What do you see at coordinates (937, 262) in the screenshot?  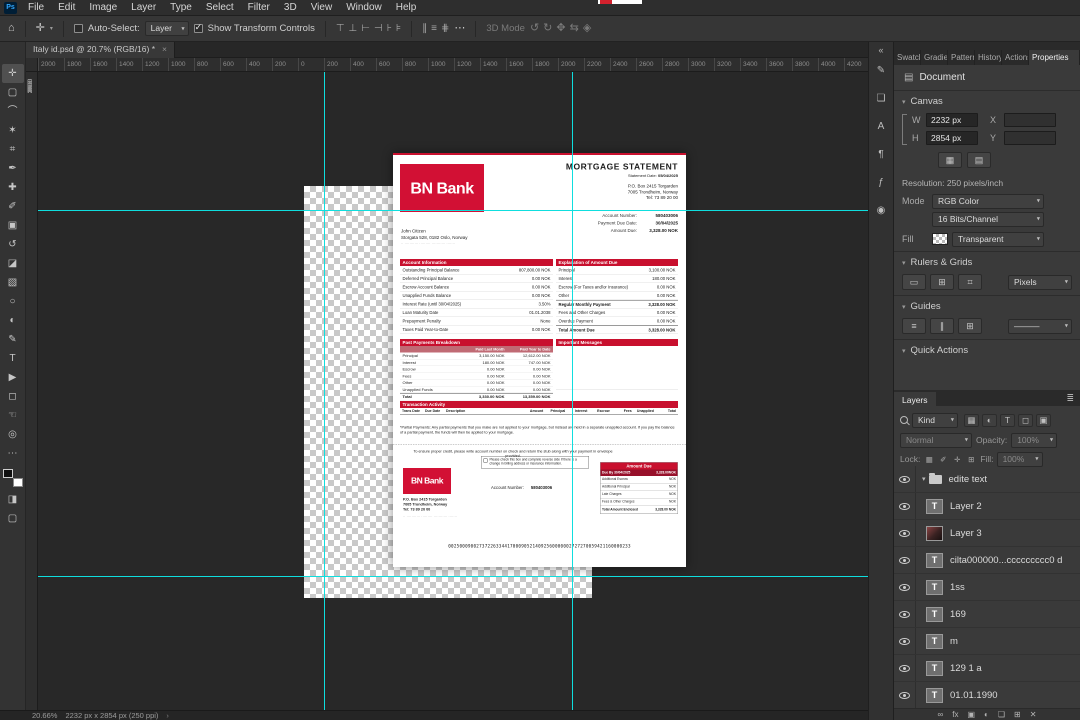 I see `rulers-grids-section-header: ▾ Rulers & Grids` at bounding box center [937, 262].